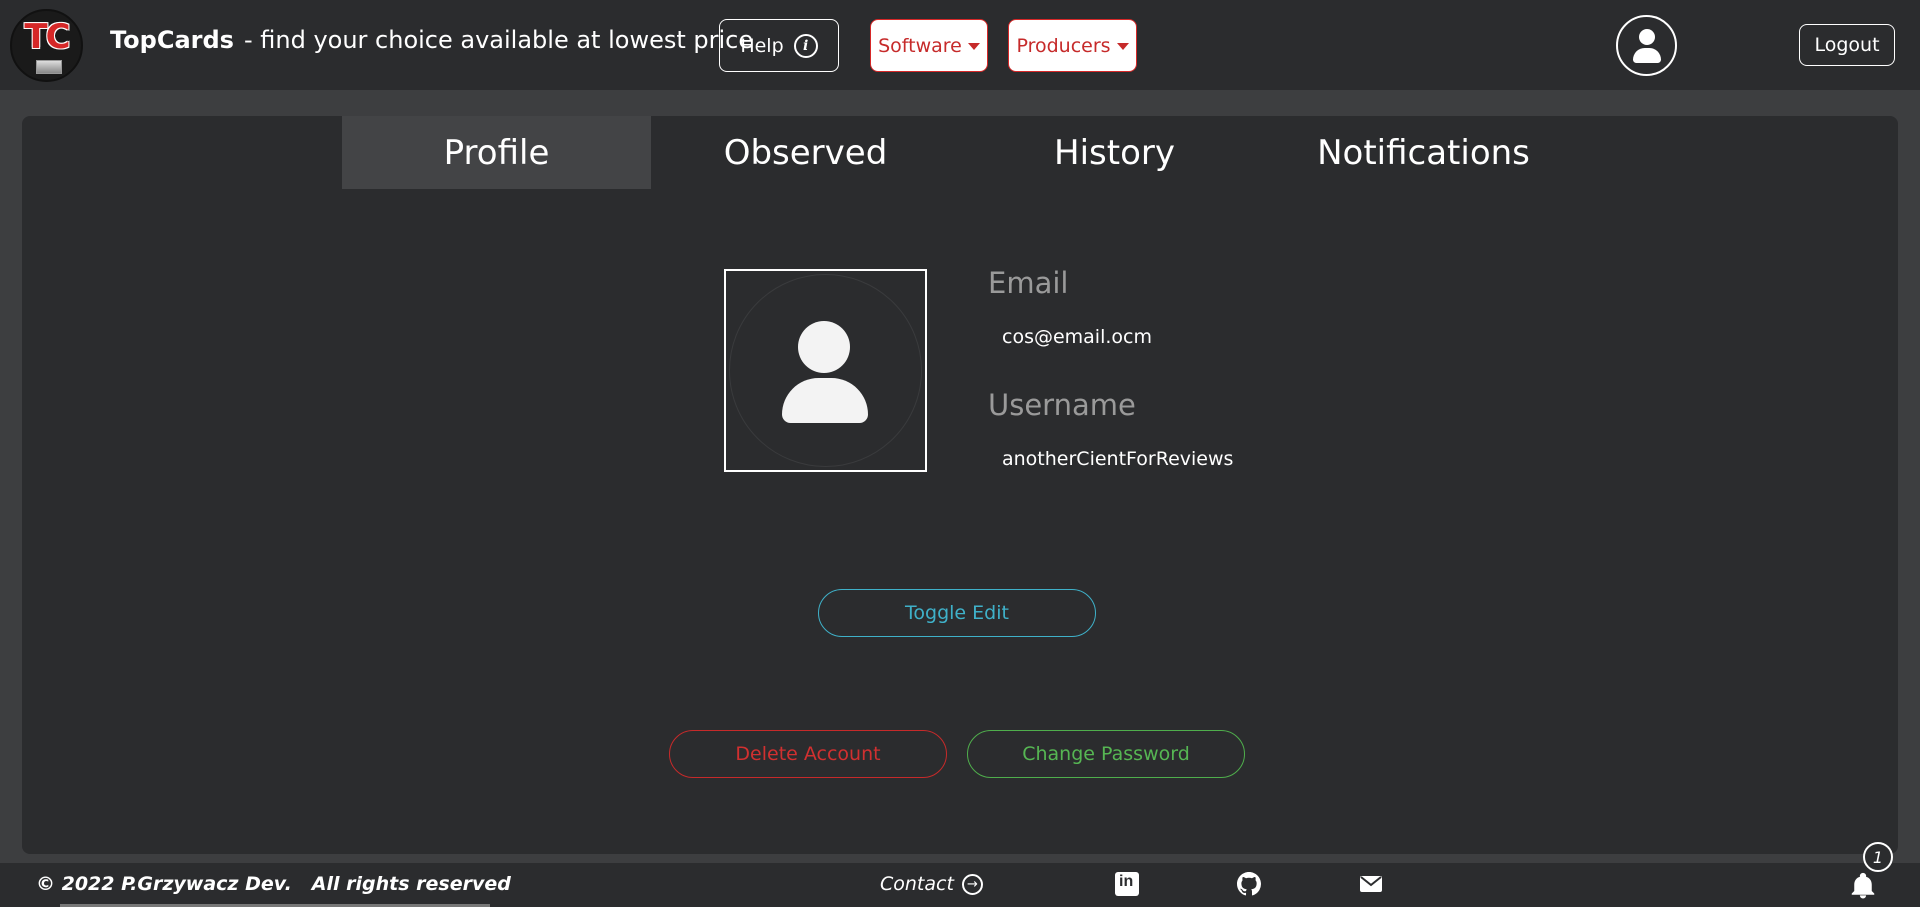 Image resolution: width=1920 pixels, height=907 pixels. I want to click on logout-button: Logout, so click(1847, 45).